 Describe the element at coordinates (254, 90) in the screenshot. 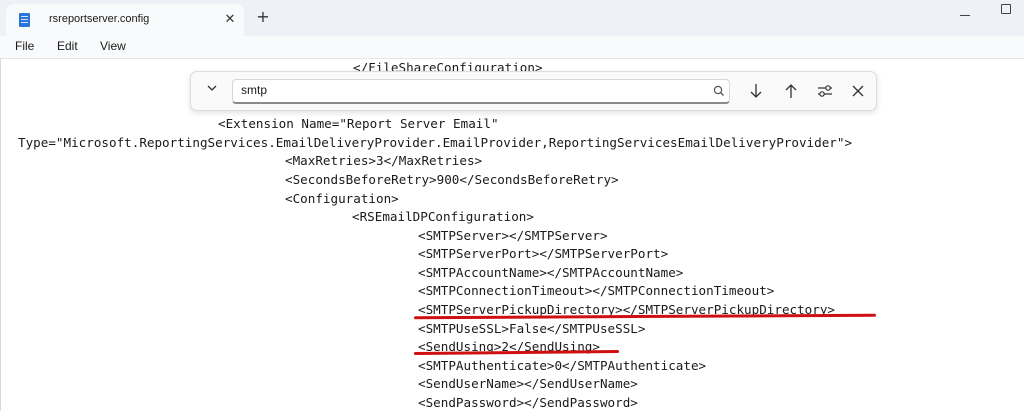

I see `search-query: smtp` at that location.